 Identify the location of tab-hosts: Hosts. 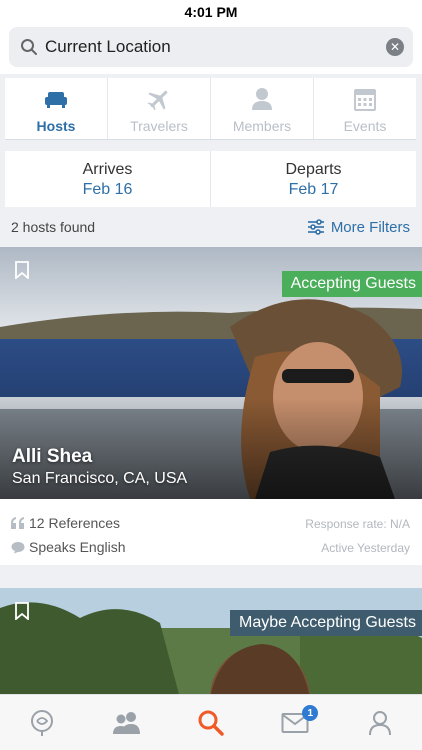
(56, 108).